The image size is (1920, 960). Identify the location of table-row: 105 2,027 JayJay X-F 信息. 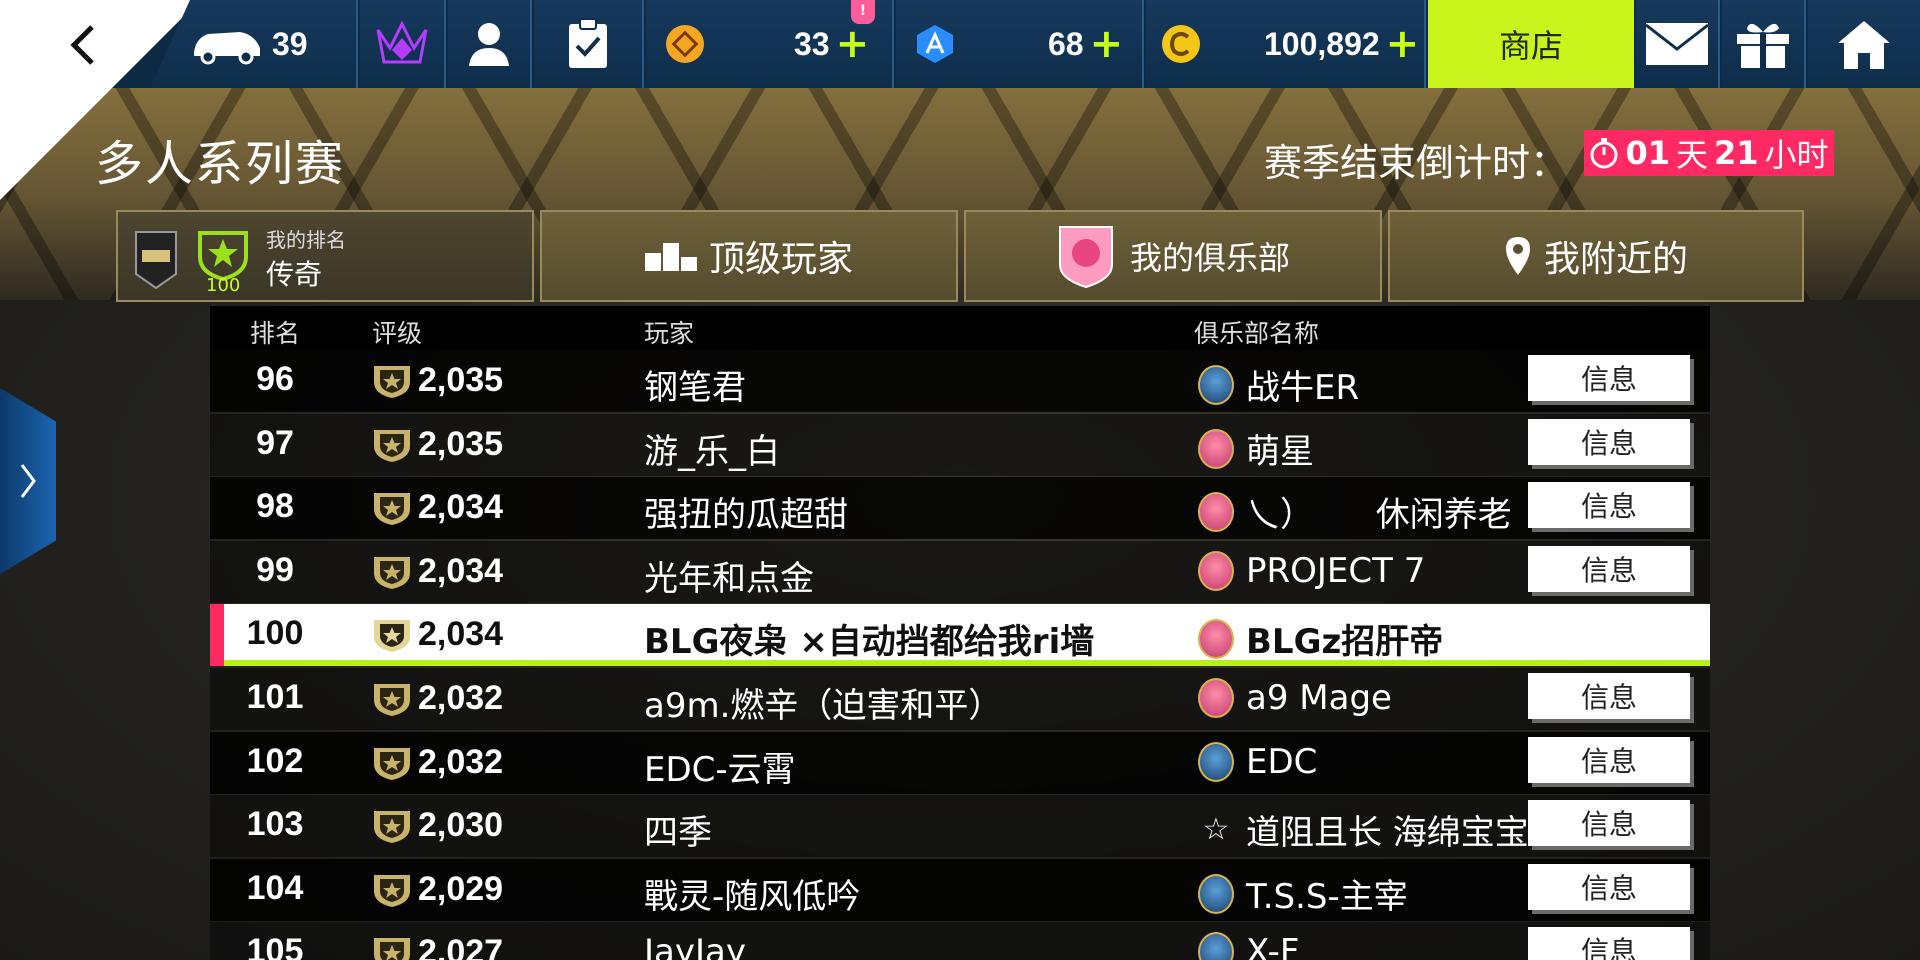
(960, 941).